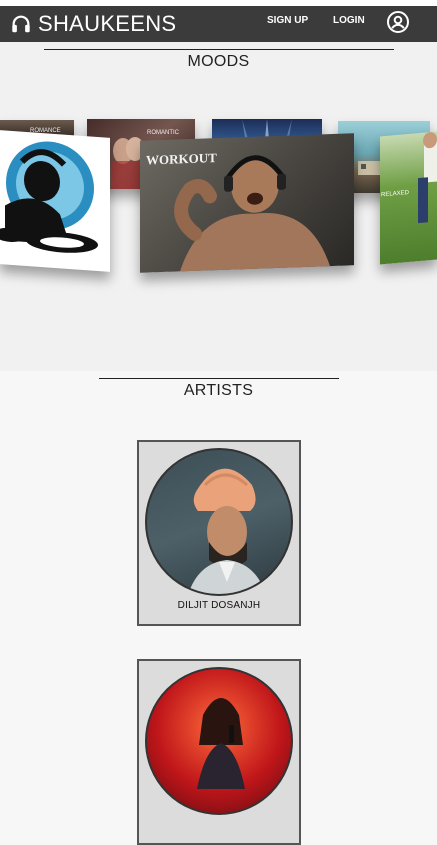  I want to click on mood-card-workout: WORKOUT, so click(247, 203).